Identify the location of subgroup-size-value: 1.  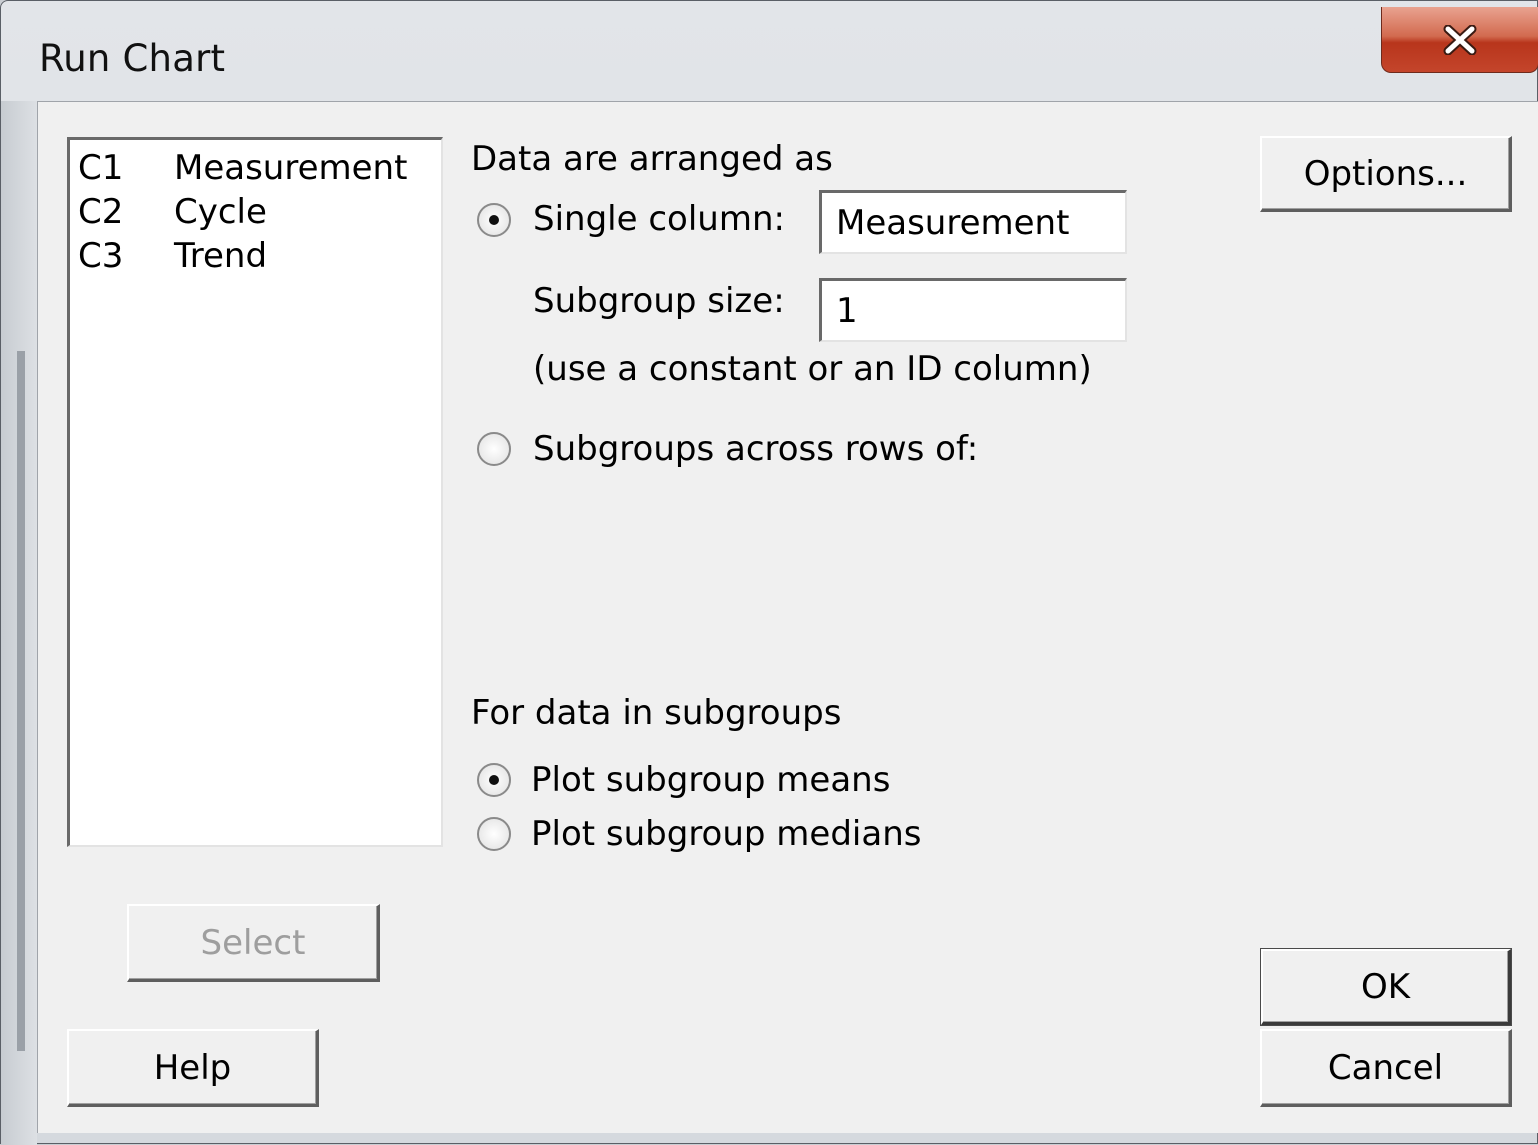
(847, 310).